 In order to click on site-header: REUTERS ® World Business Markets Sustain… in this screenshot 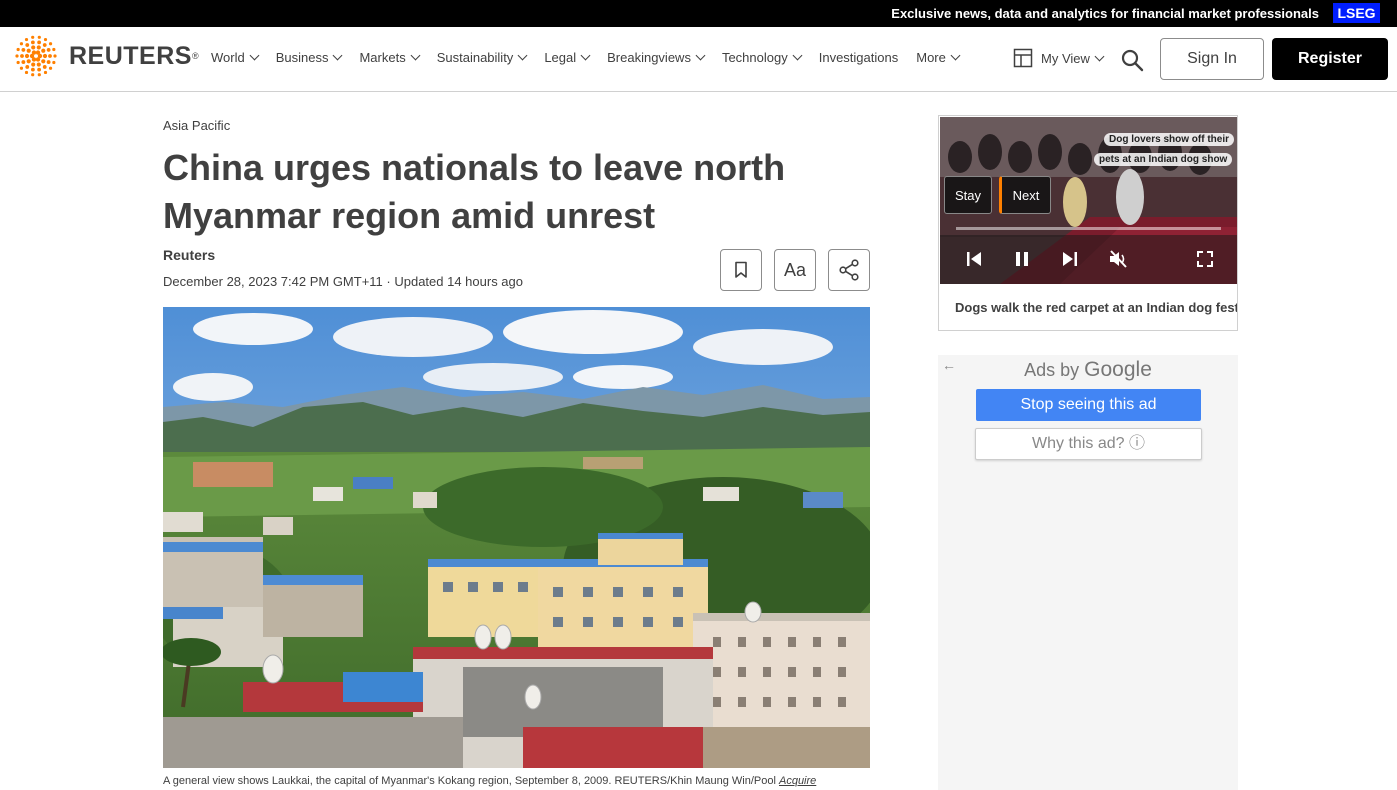, I will do `click(698, 59)`.